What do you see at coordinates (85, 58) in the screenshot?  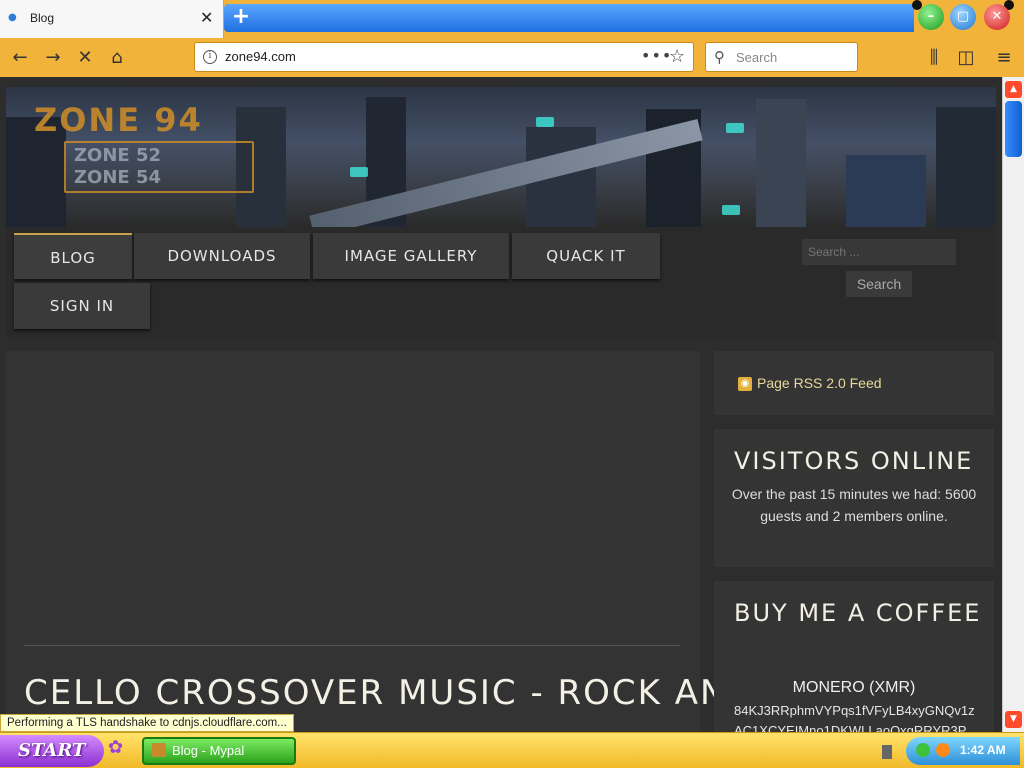 I see `stop-button: ✕` at bounding box center [85, 58].